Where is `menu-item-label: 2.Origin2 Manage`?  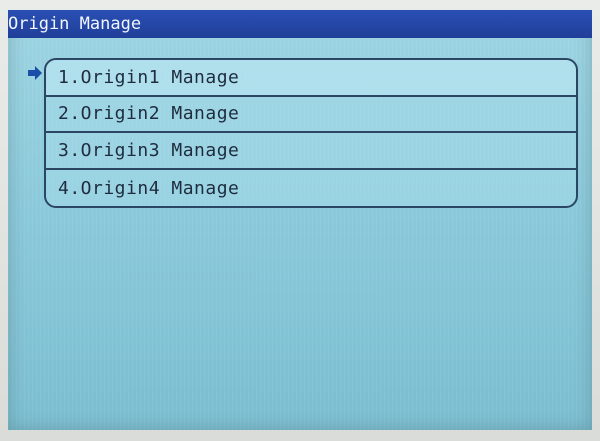
menu-item-label: 2.Origin2 Manage is located at coordinates (149, 114).